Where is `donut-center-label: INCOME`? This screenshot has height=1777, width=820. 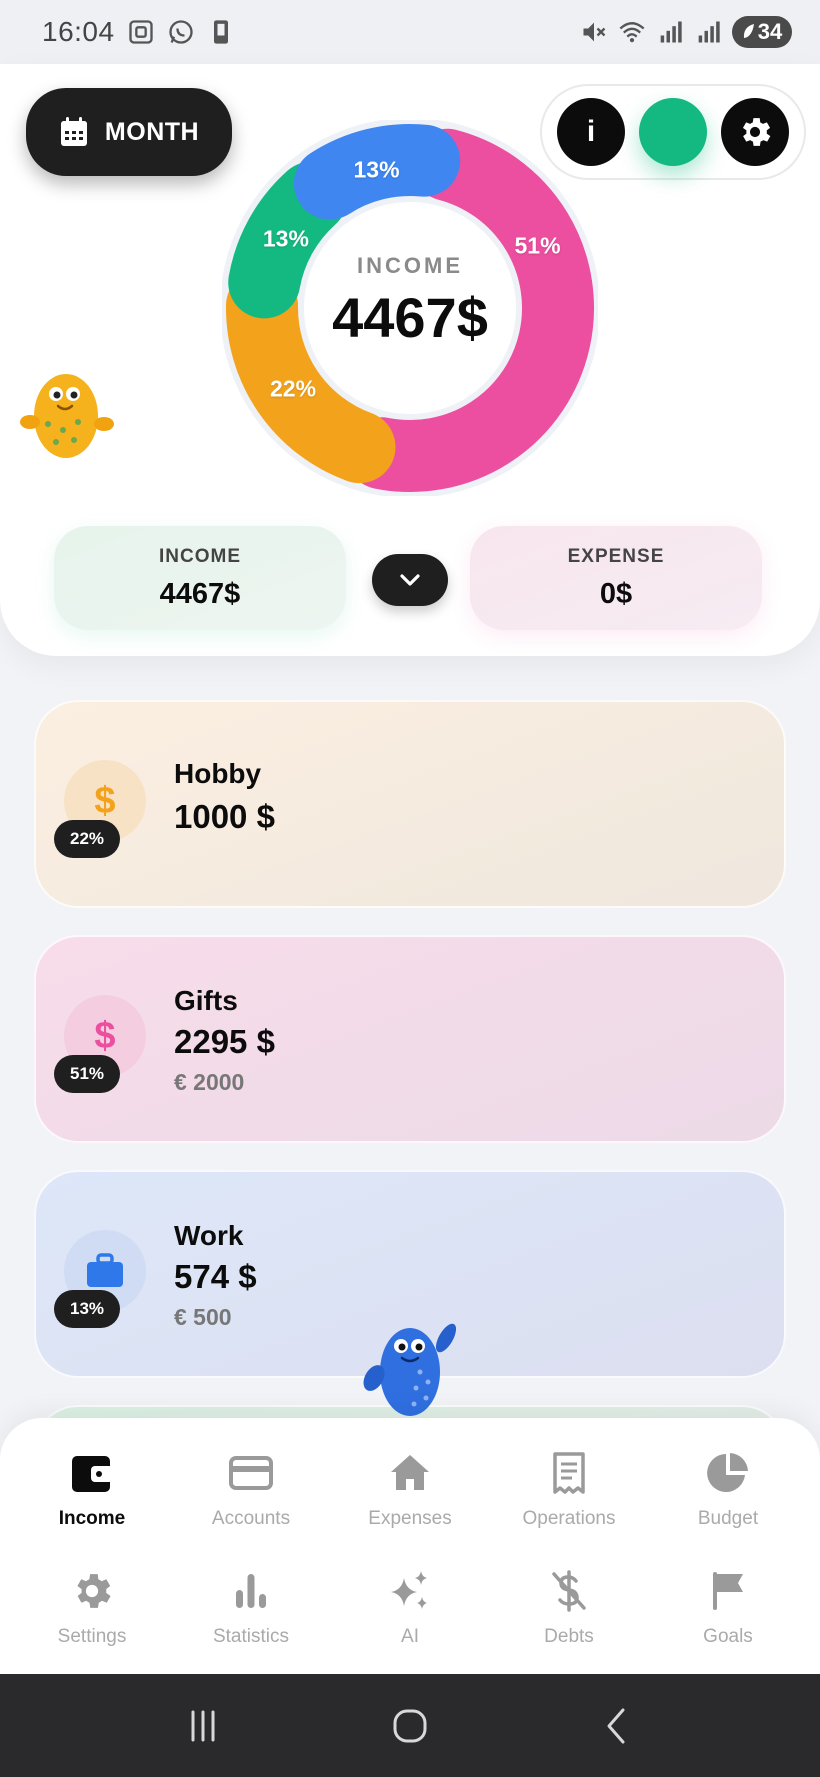 donut-center-label: INCOME is located at coordinates (410, 265).